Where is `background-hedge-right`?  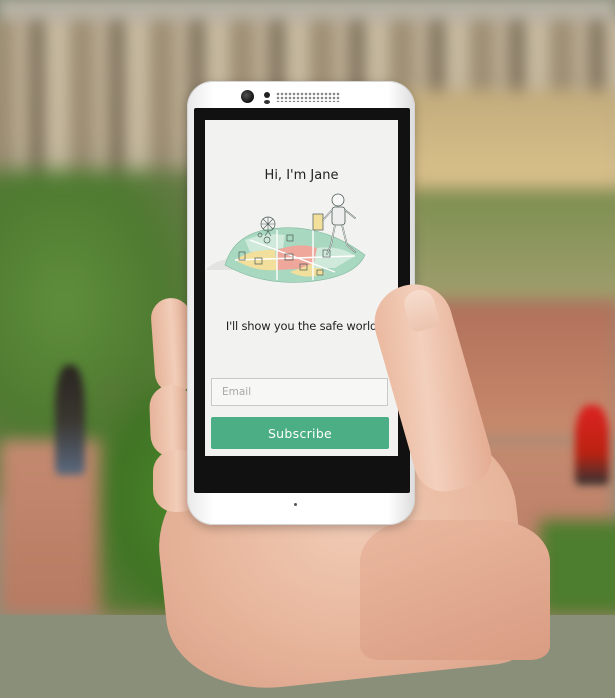
background-hedge-right is located at coordinates (577, 567).